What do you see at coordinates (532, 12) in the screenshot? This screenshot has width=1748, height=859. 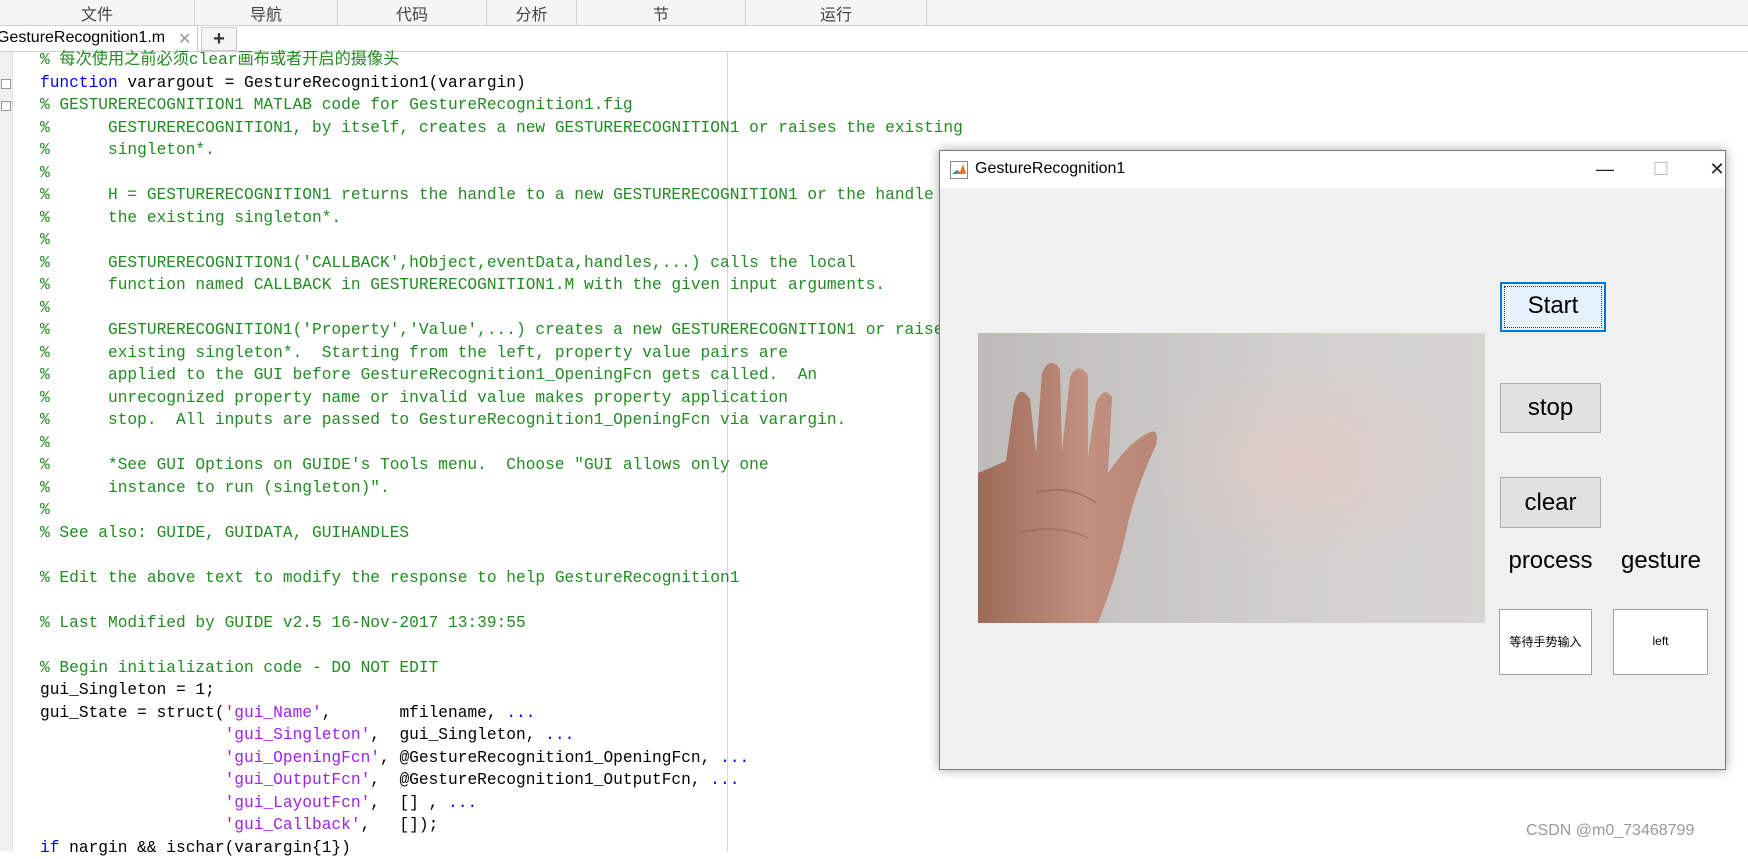 I see `toolstrip-section-analyze: 分析` at bounding box center [532, 12].